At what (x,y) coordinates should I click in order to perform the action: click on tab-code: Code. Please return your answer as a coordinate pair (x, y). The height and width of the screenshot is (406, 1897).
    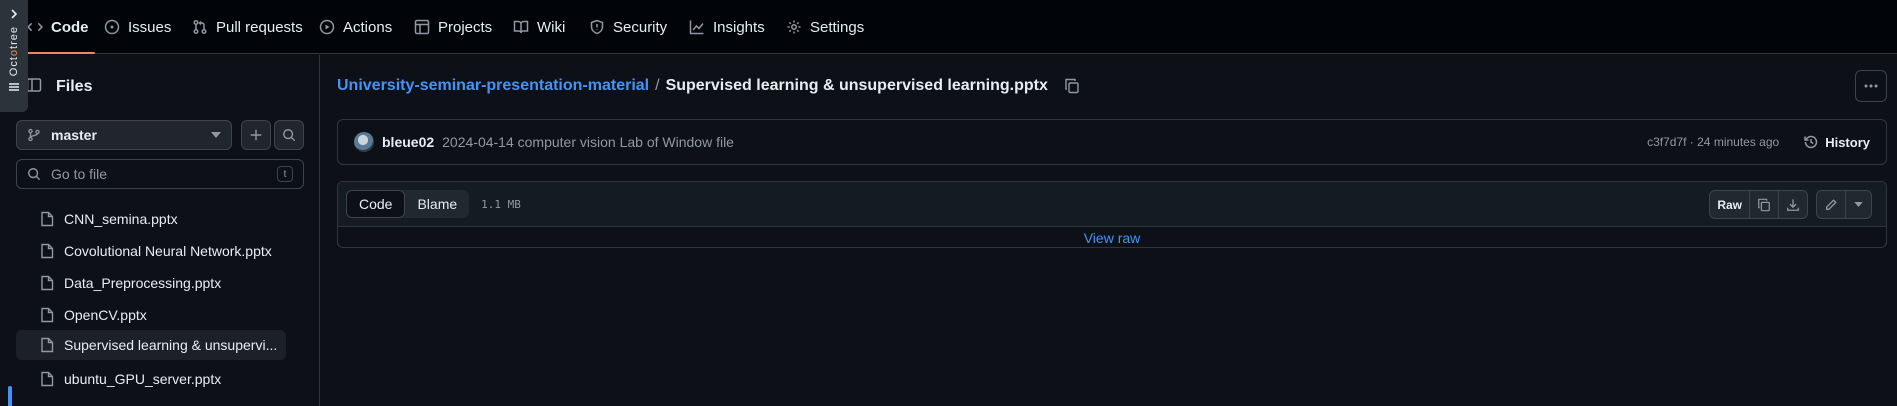
    Looking at the image, I should click on (57, 27).